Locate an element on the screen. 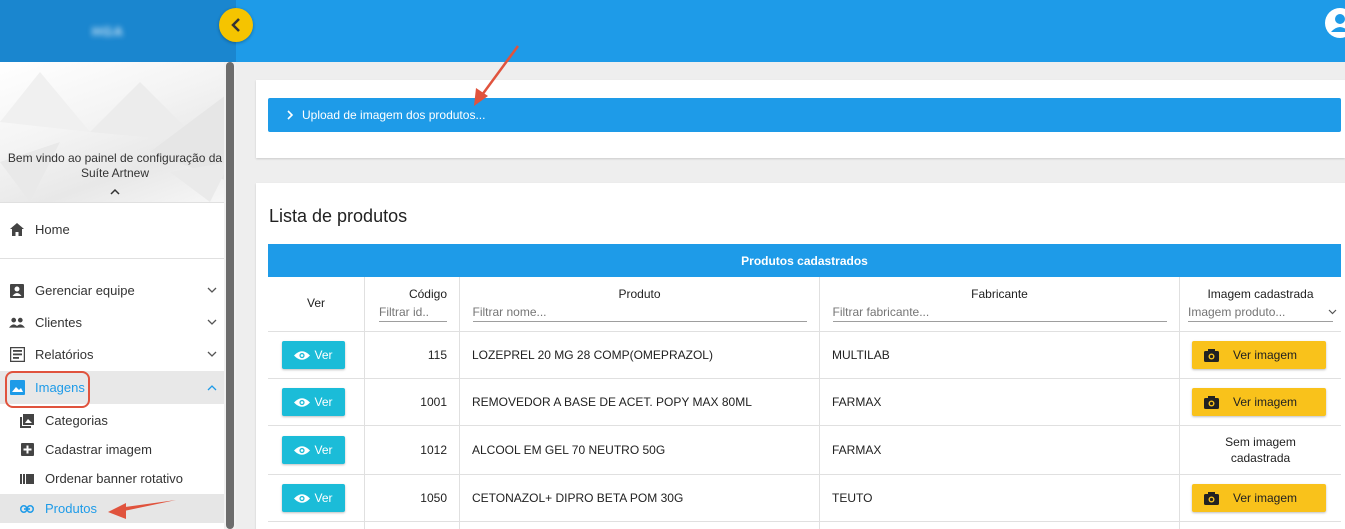 The height and width of the screenshot is (529, 1345). cell-fabricante is located at coordinates (1000, 525).